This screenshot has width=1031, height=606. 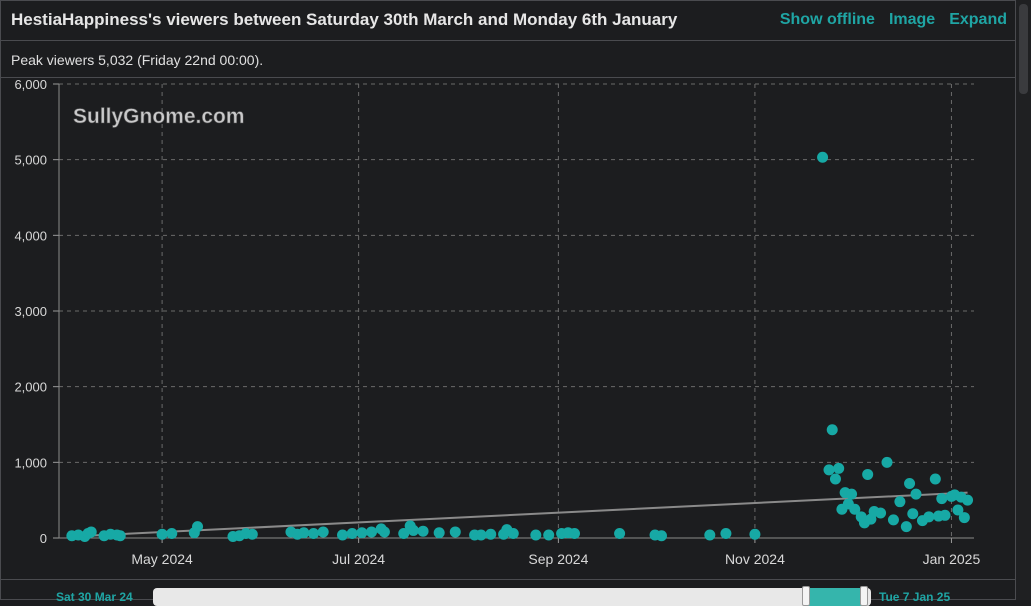 What do you see at coordinates (1023, 49) in the screenshot?
I see `scrollbar-thumb` at bounding box center [1023, 49].